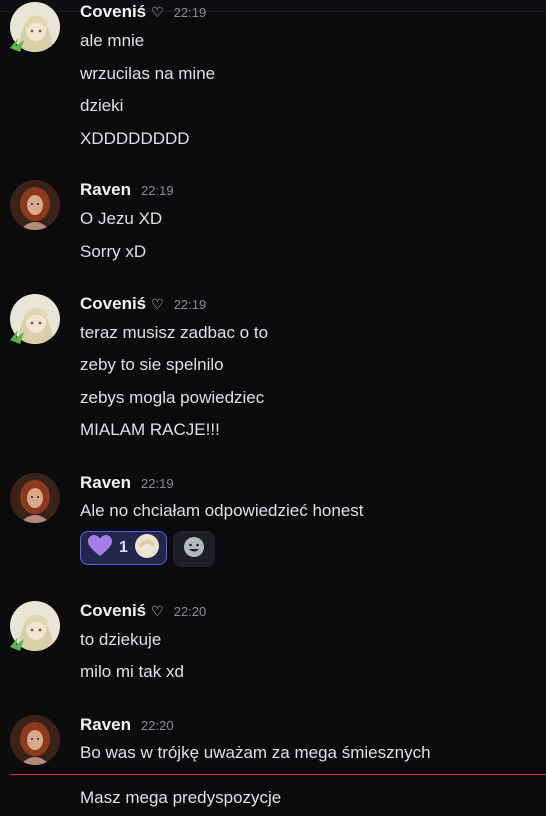  I want to click on message-text: dzieki, so click(102, 105).